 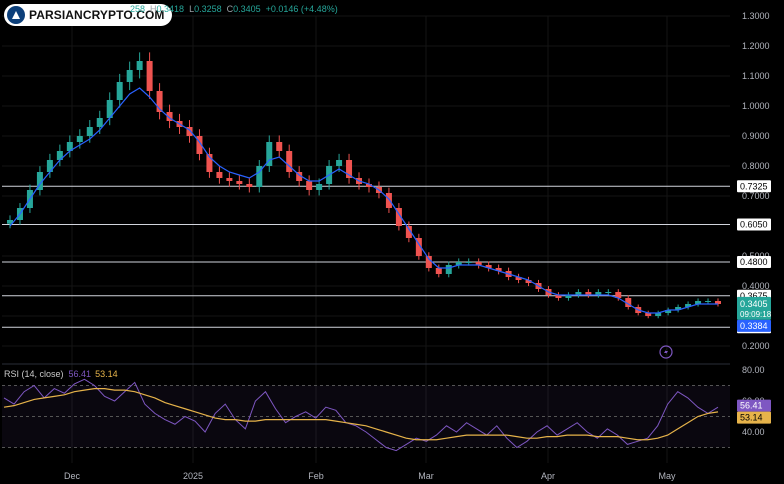 What do you see at coordinates (193, 476) in the screenshot?
I see `time-tick-label: 2025` at bounding box center [193, 476].